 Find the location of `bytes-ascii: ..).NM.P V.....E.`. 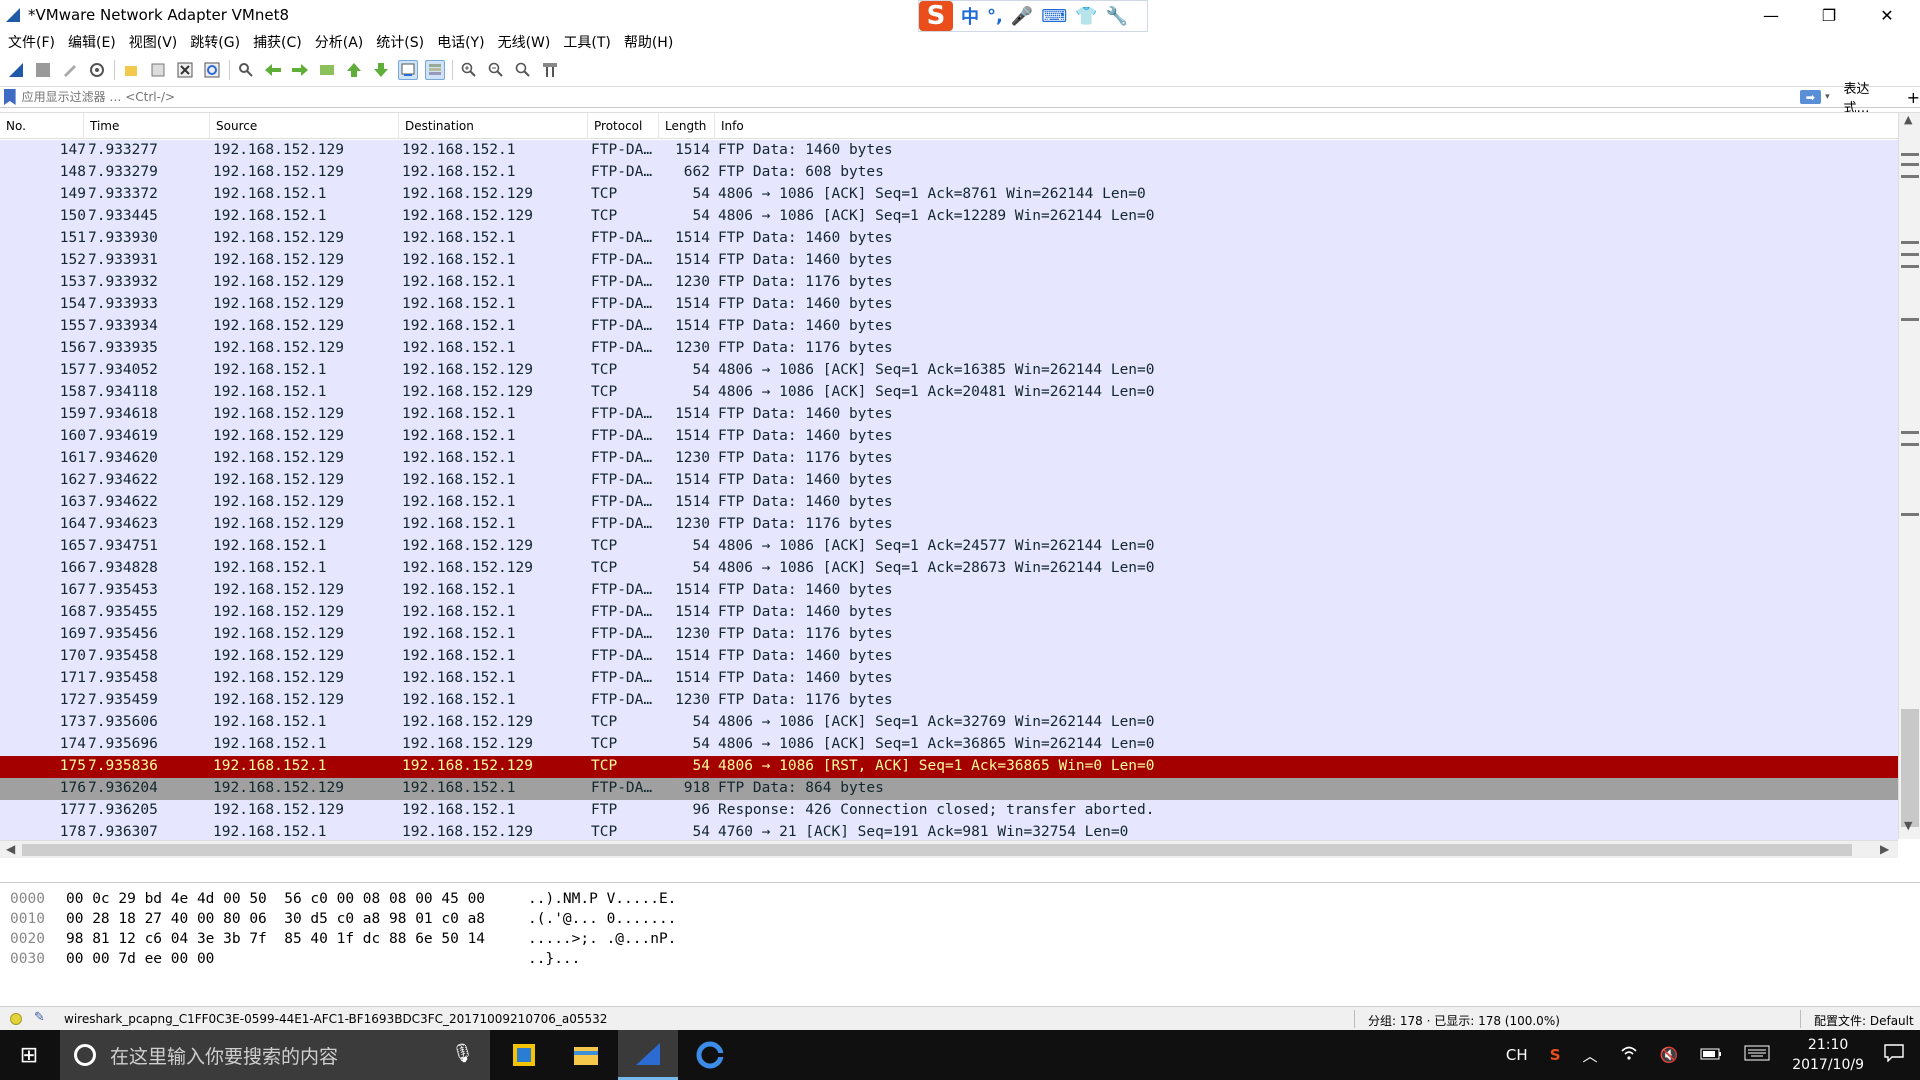

bytes-ascii: ..).NM.P V.....E. is located at coordinates (602, 899).